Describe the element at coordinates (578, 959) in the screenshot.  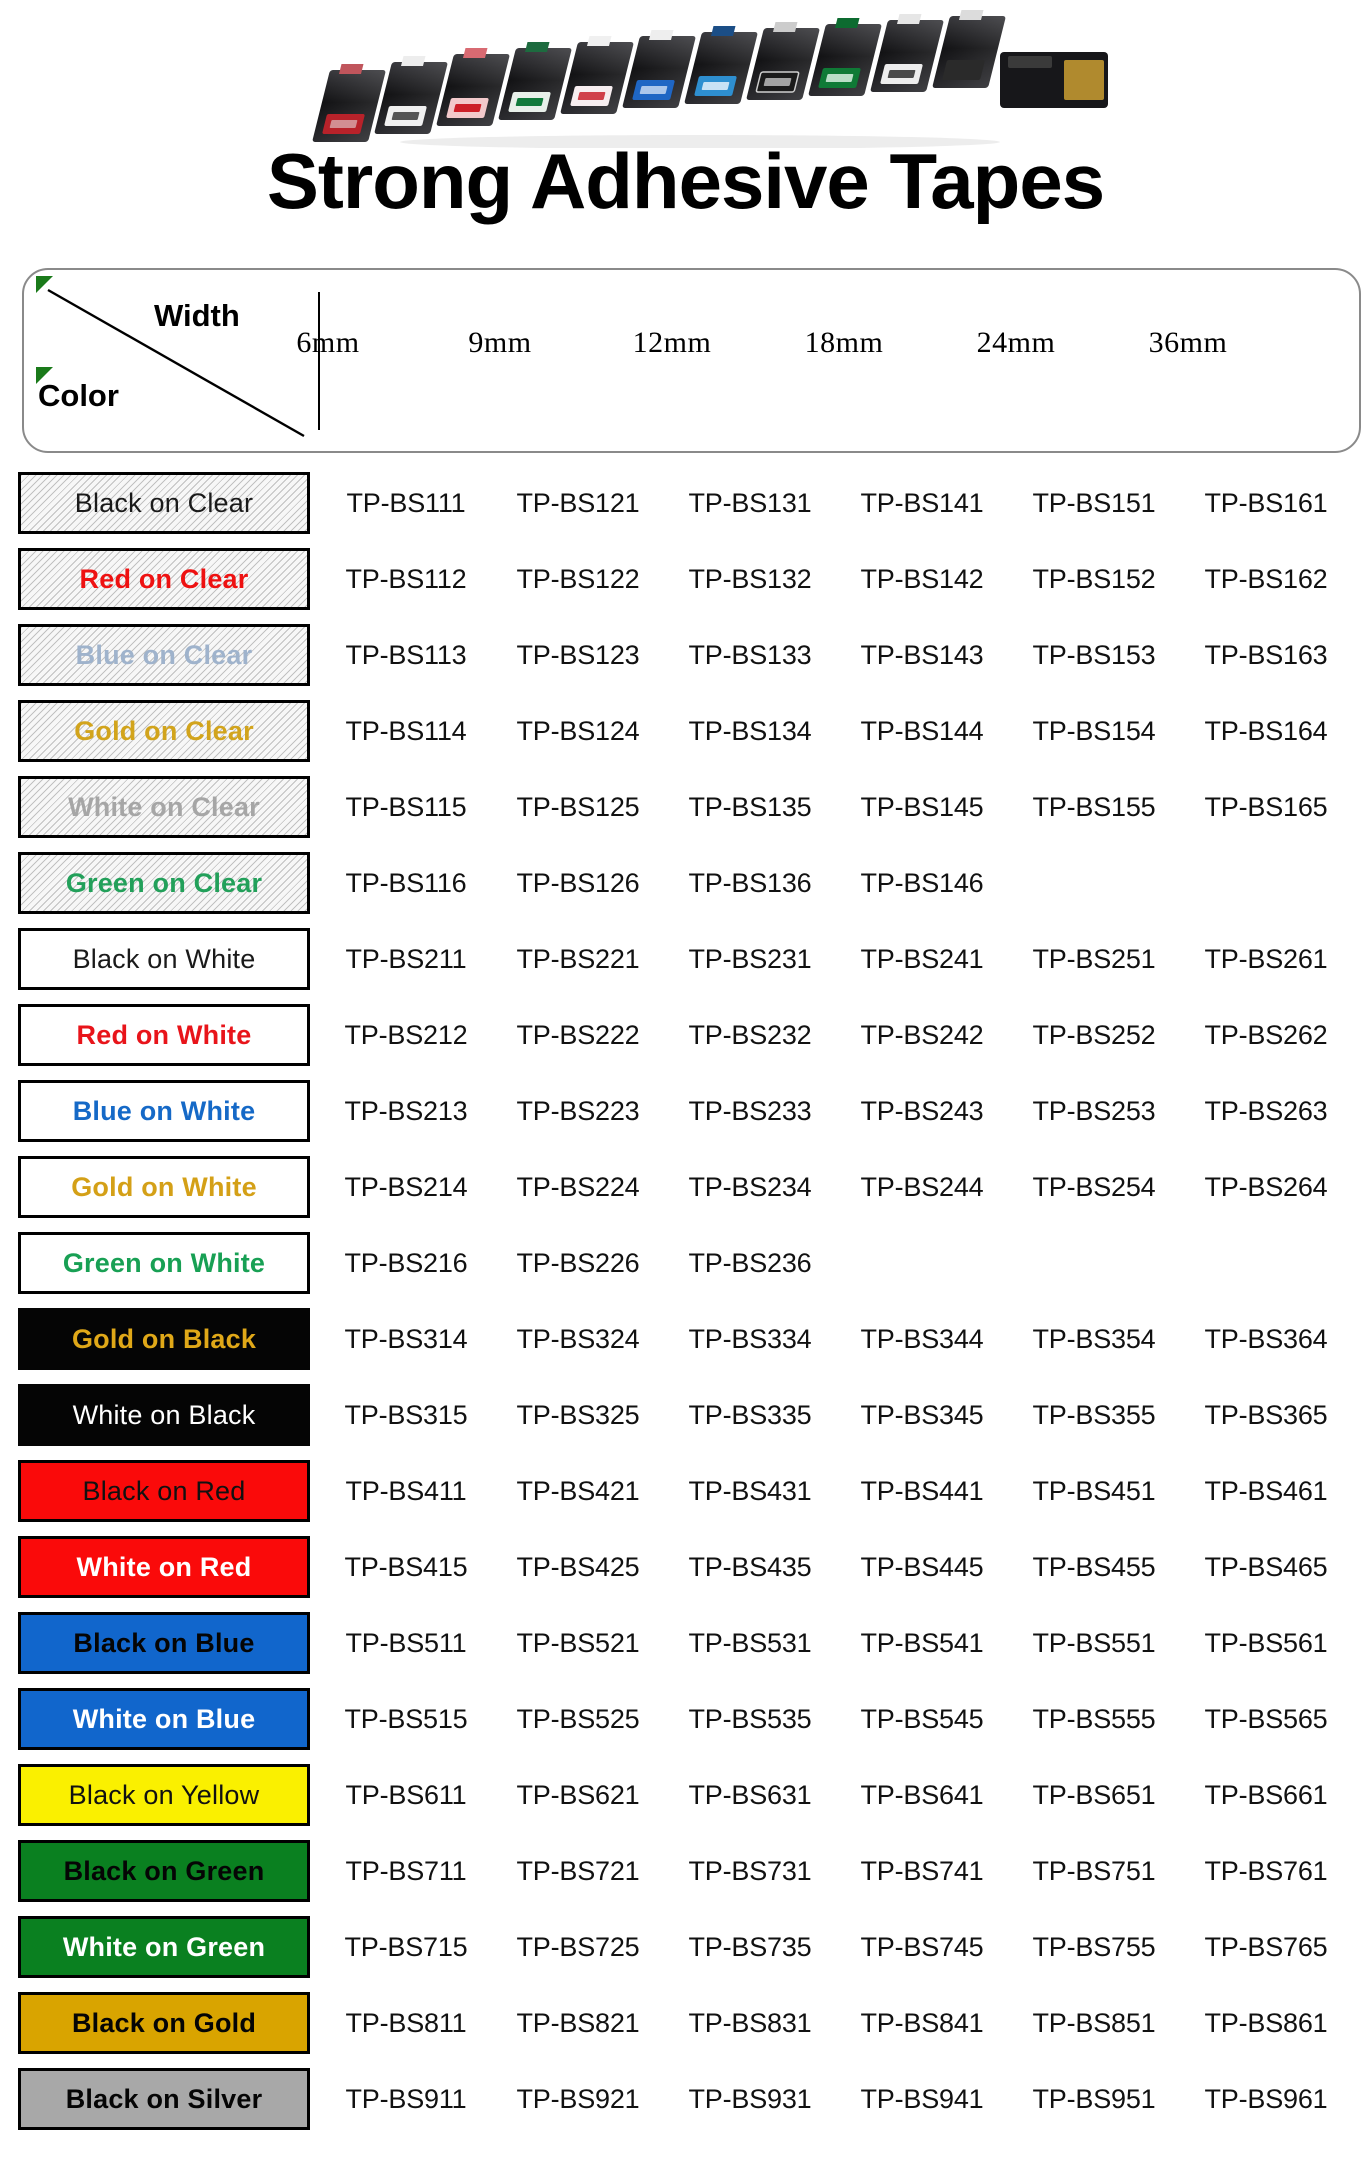
I see `part-code-cell: TP-BS221` at that location.